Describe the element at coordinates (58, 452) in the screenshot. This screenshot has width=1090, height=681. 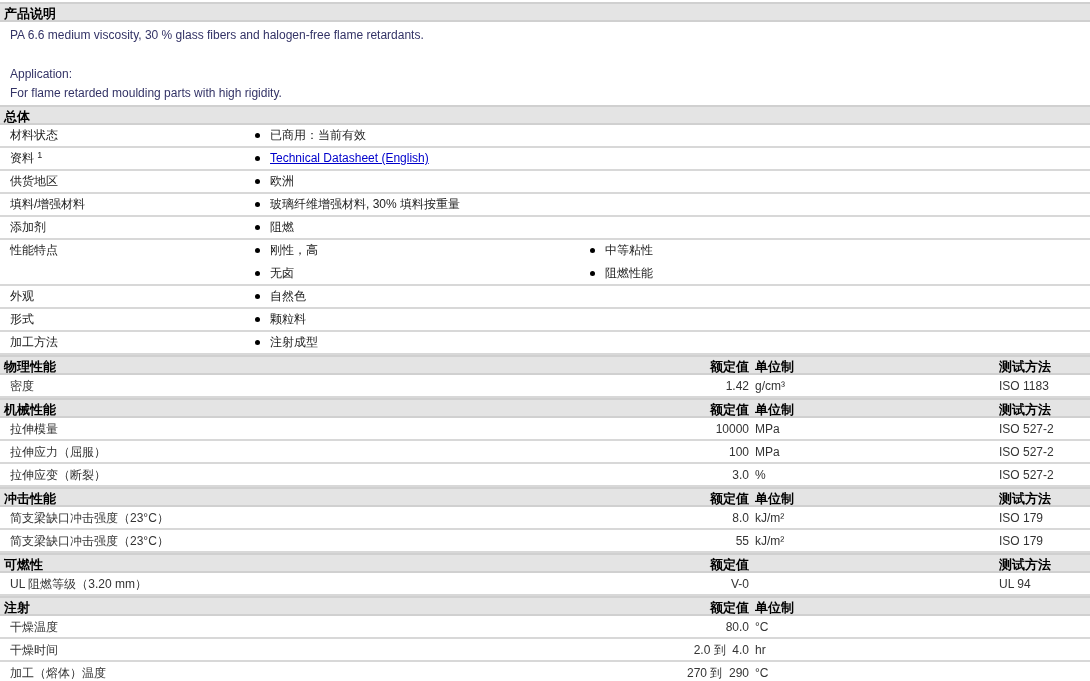
I see `property-label: 拉伸应力（屈服）` at that location.